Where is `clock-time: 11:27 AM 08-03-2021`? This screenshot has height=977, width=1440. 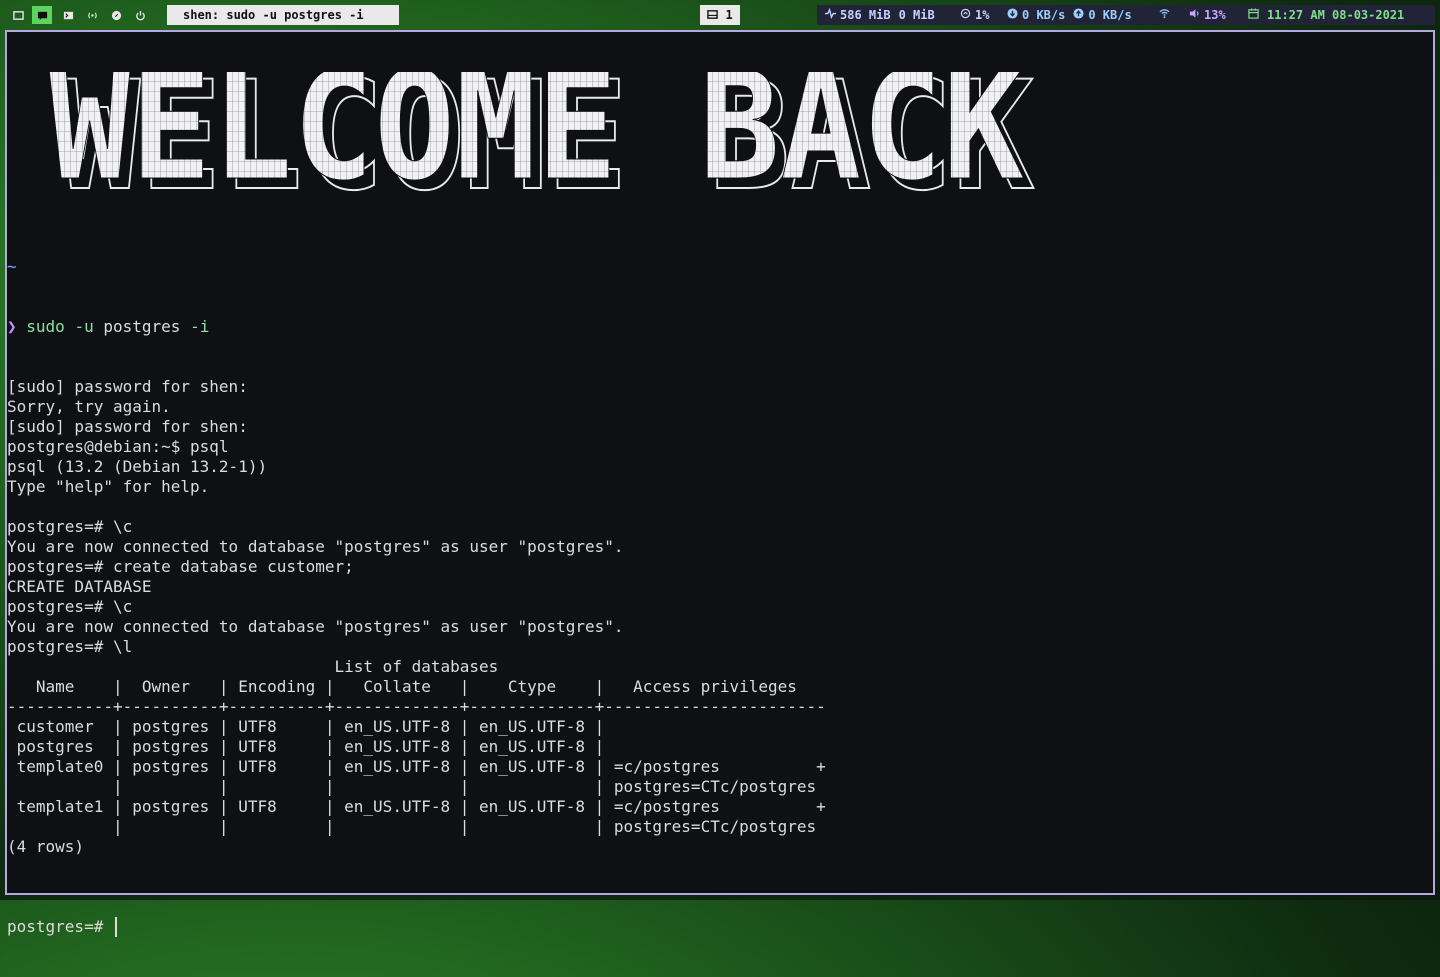
clock-time: 11:27 AM 08-03-2021 is located at coordinates (1336, 15).